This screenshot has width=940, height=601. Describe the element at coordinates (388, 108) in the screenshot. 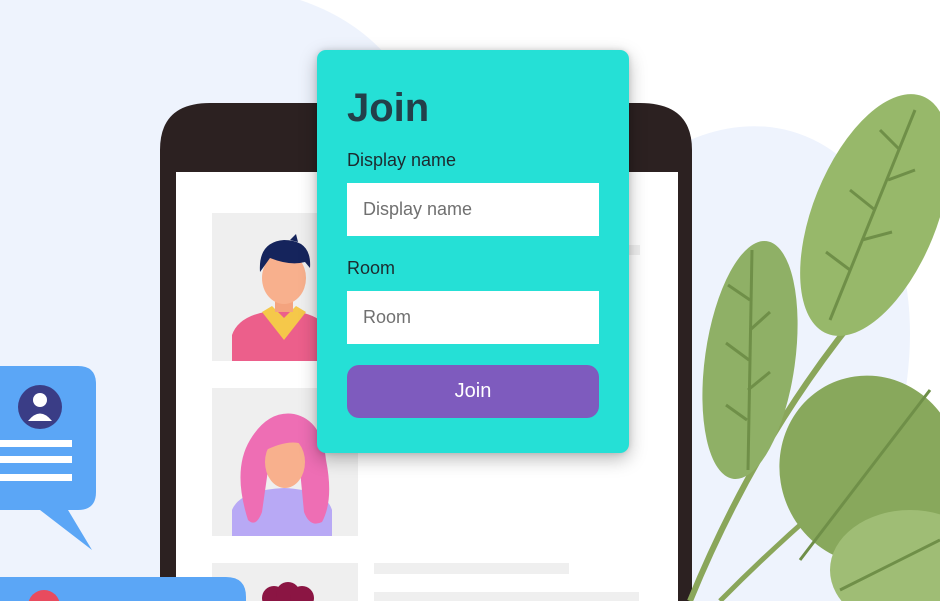

I see `join-title: Join` at that location.